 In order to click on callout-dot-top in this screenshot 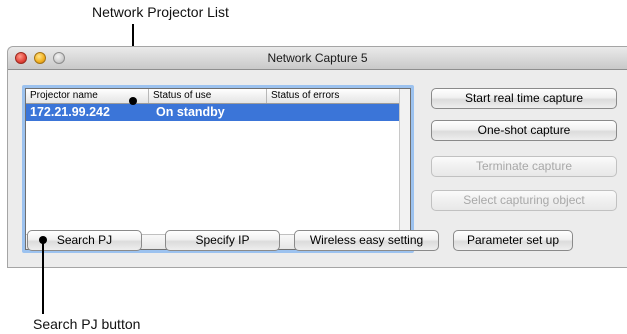, I will do `click(133, 101)`.